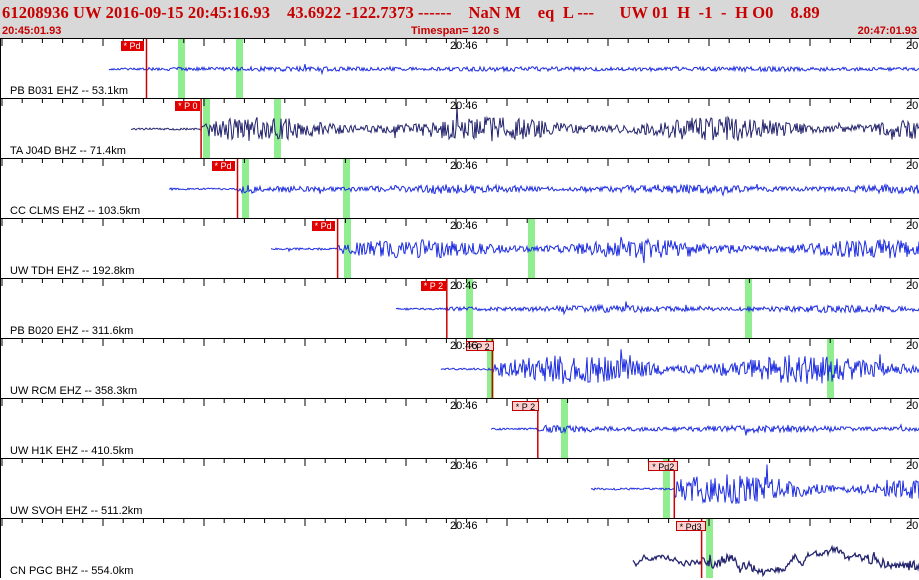 The width and height of the screenshot is (919, 580). Describe the element at coordinates (72, 571) in the screenshot. I see `channel-label: CN PGC BHZ -- 554.0km` at that location.